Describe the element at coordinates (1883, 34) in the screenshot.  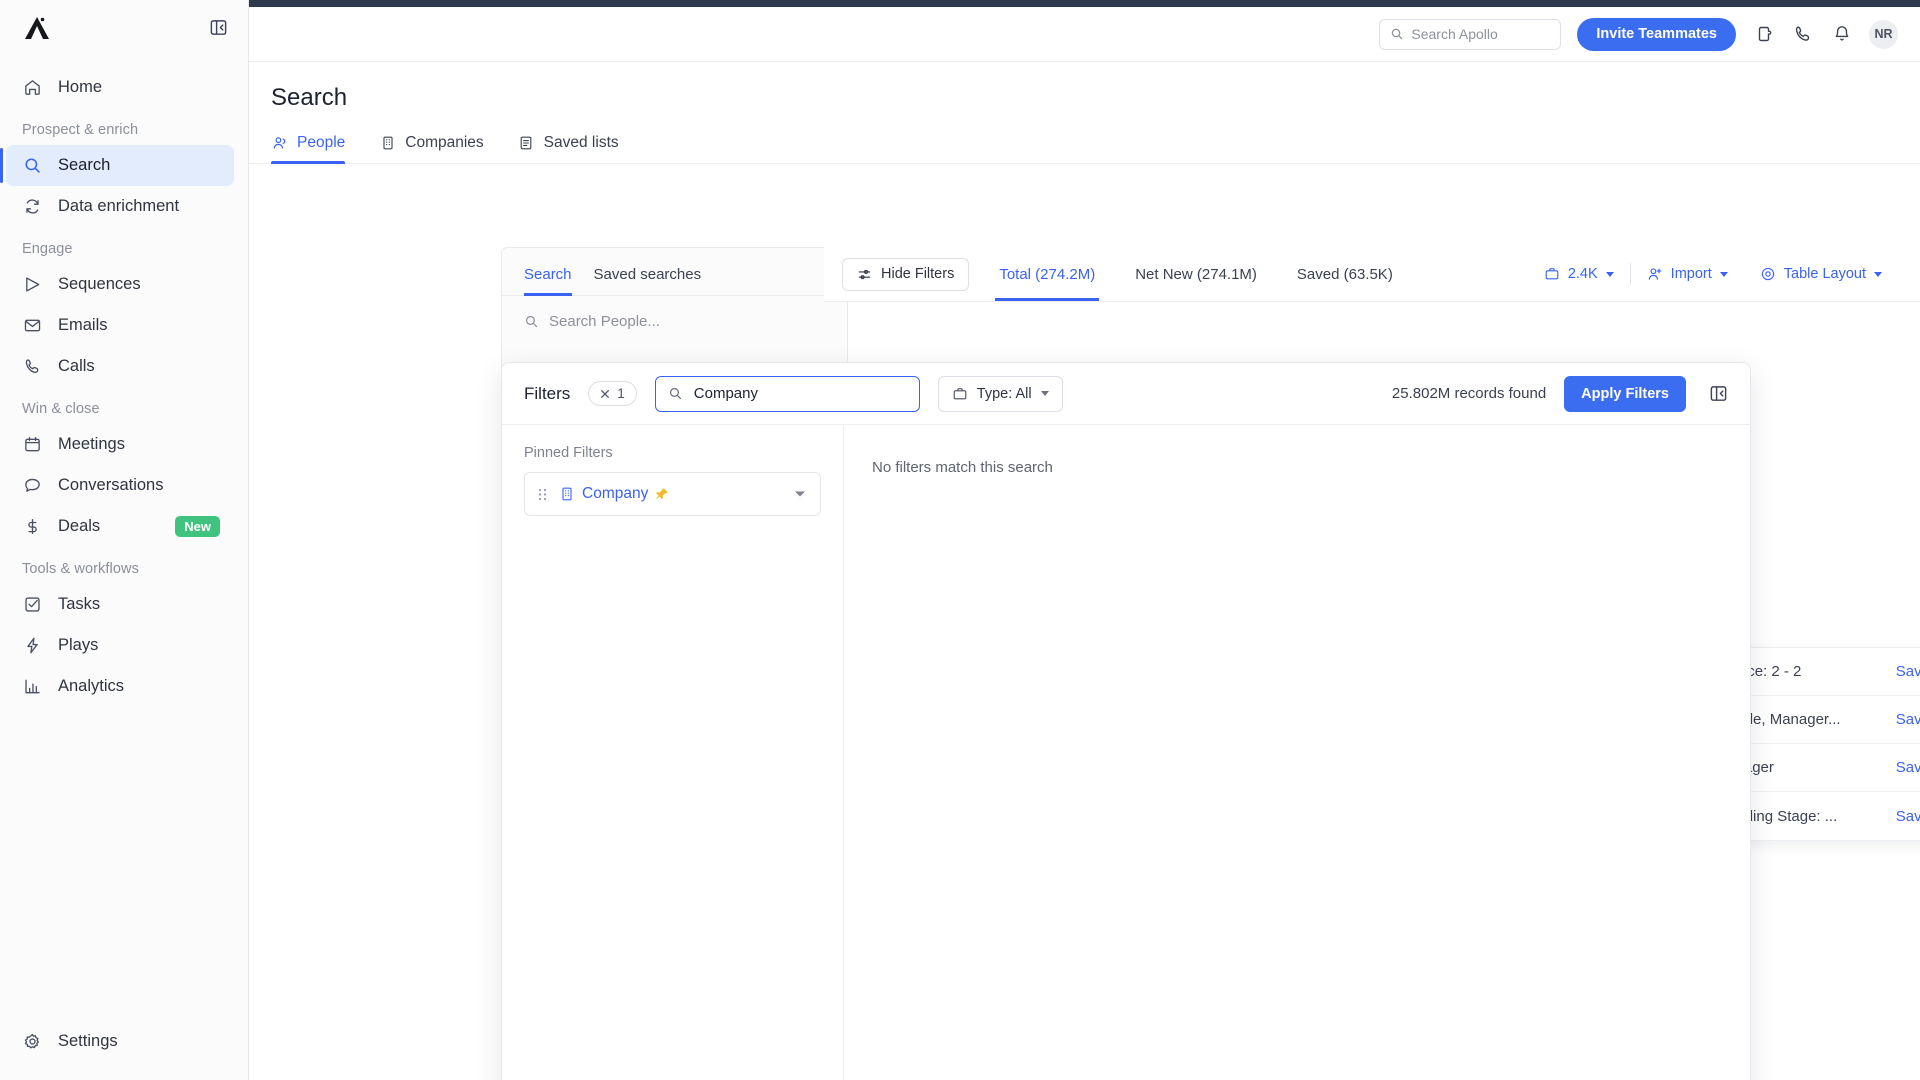
I see `avatar: NR` at that location.